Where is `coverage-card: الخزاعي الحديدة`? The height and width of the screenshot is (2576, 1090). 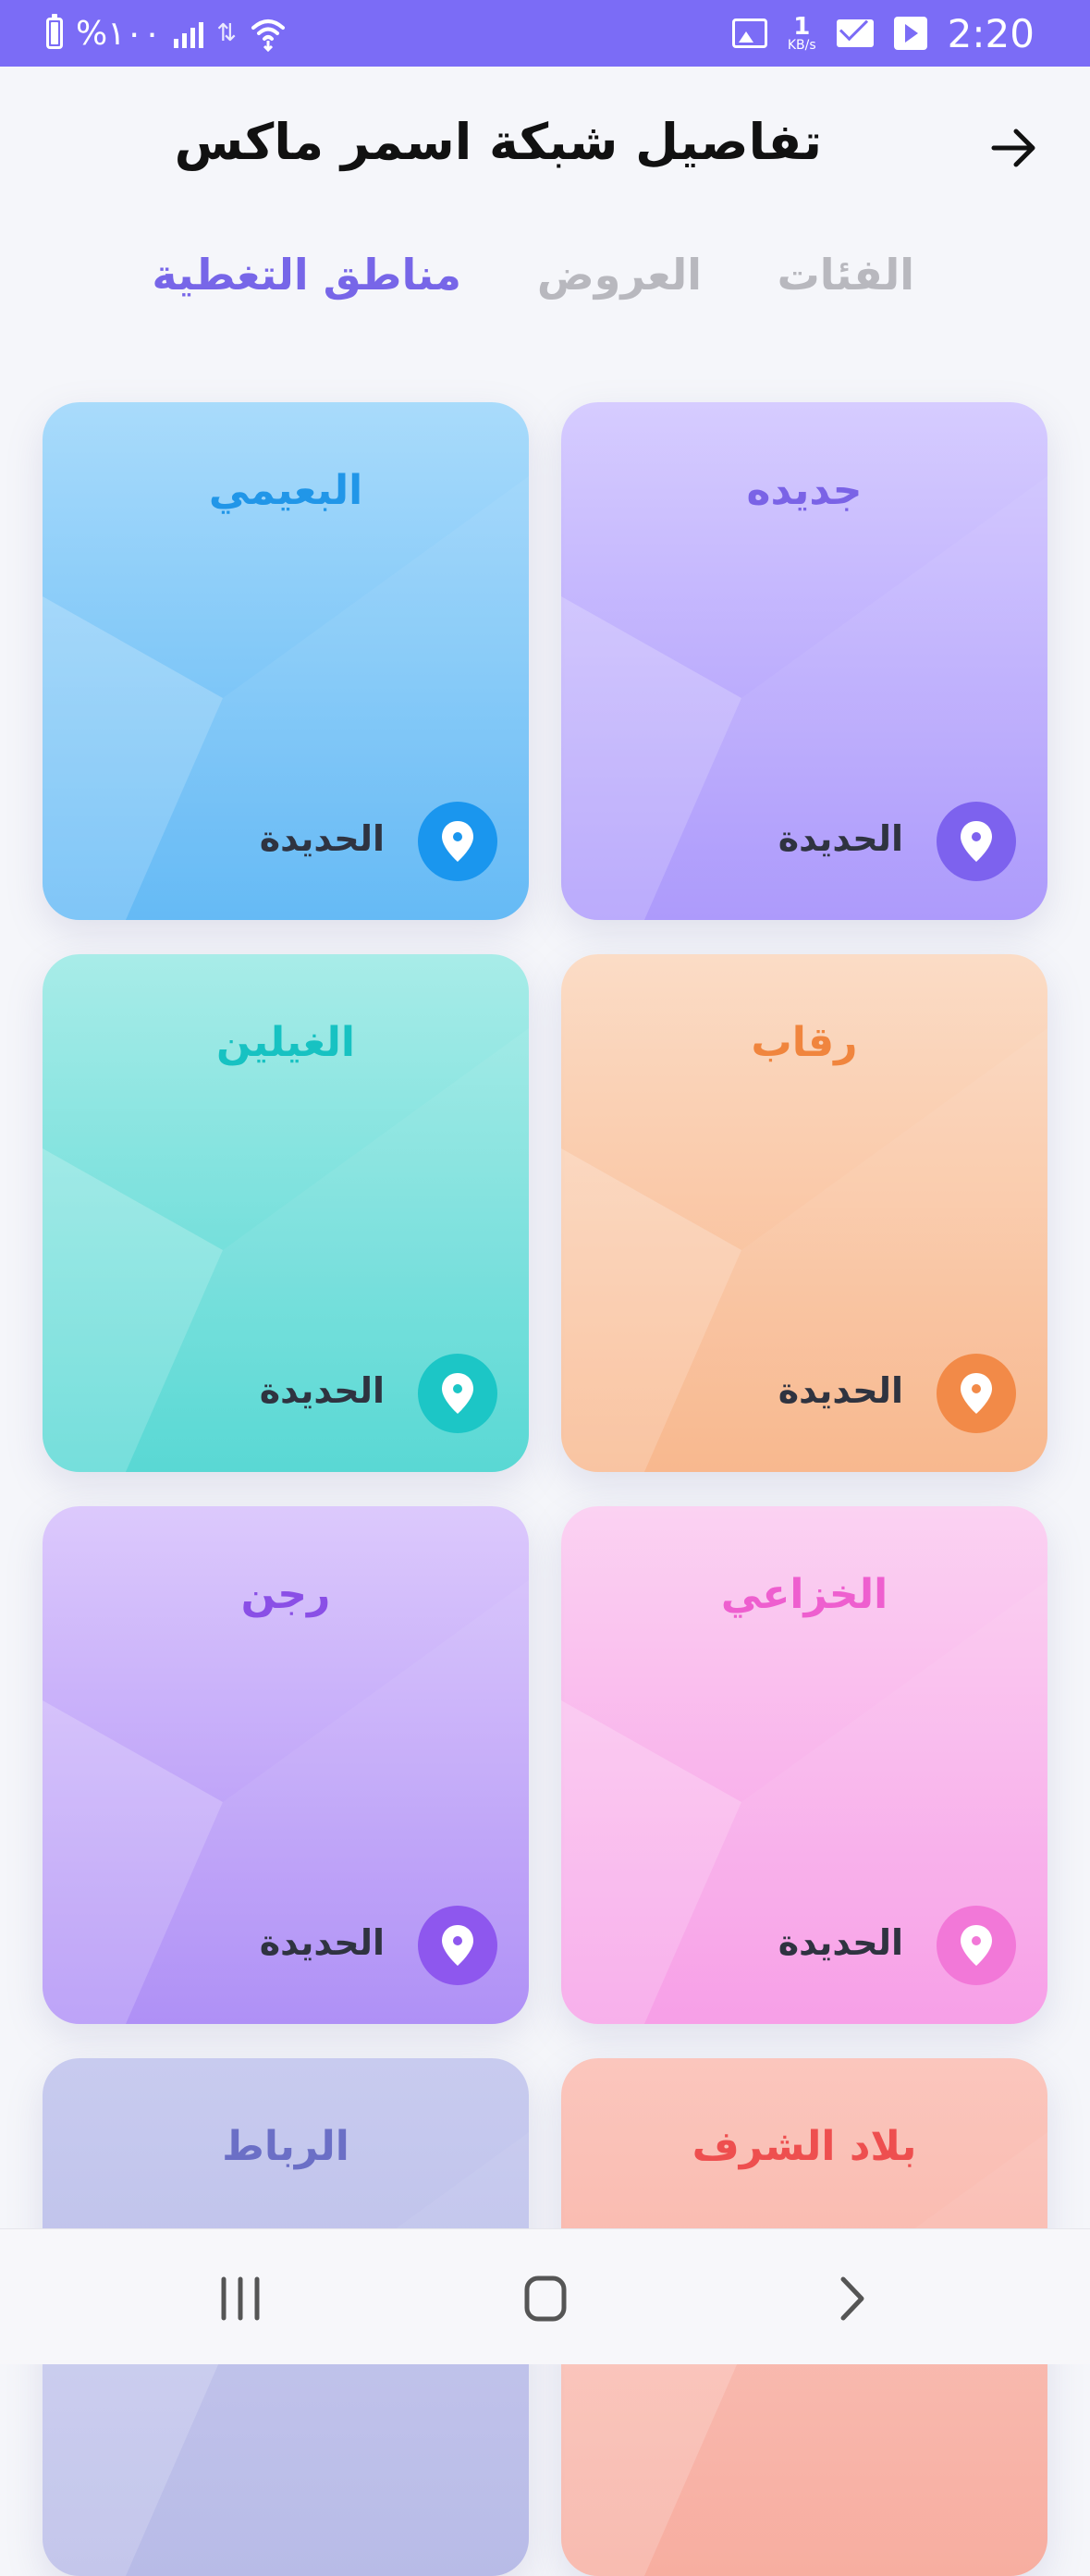
coverage-card: الخزاعي الحديدة is located at coordinates (804, 1765).